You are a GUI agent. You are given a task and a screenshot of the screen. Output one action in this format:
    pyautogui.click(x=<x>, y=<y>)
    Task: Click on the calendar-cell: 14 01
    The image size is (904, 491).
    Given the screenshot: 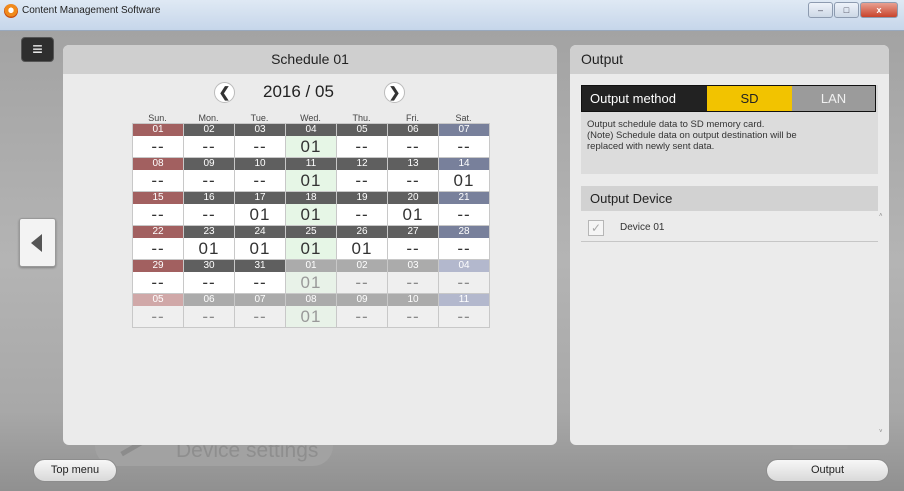 What is the action you would take?
    pyautogui.click(x=464, y=175)
    